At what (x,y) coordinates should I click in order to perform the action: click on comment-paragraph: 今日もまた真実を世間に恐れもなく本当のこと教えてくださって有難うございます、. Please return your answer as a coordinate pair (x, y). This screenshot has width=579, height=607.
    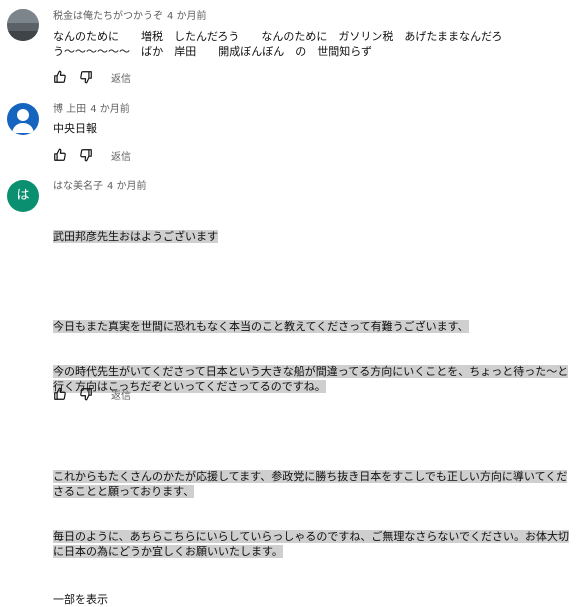
    Looking at the image, I should click on (261, 326).